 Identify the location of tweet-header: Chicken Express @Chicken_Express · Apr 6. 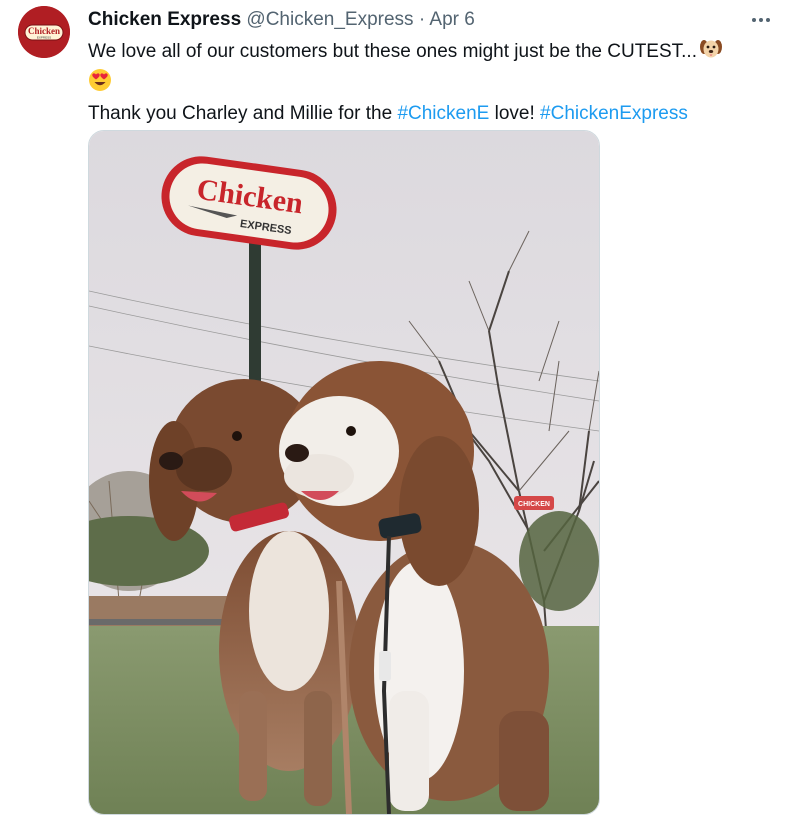
(281, 20).